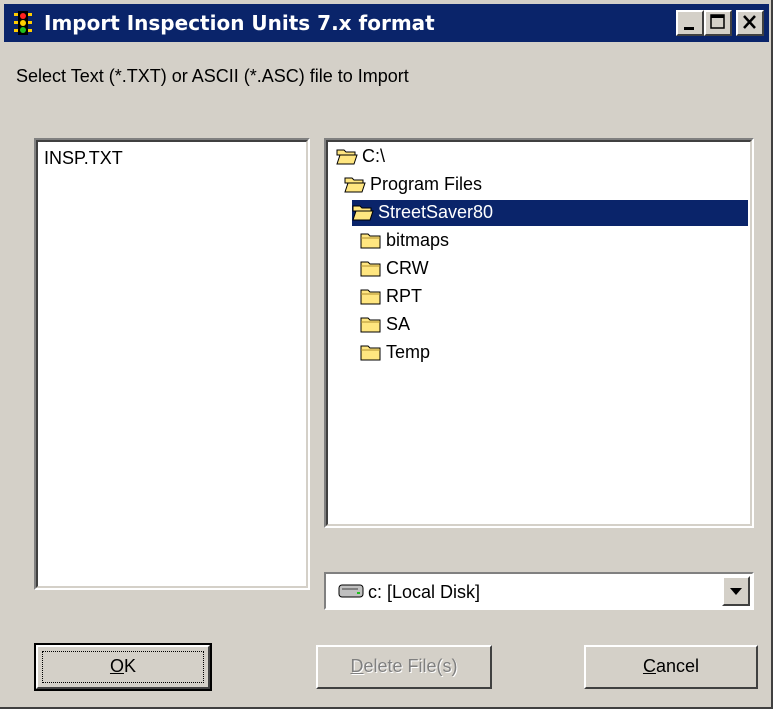 This screenshot has width=773, height=709. I want to click on directory-item: RPT, so click(554, 297).